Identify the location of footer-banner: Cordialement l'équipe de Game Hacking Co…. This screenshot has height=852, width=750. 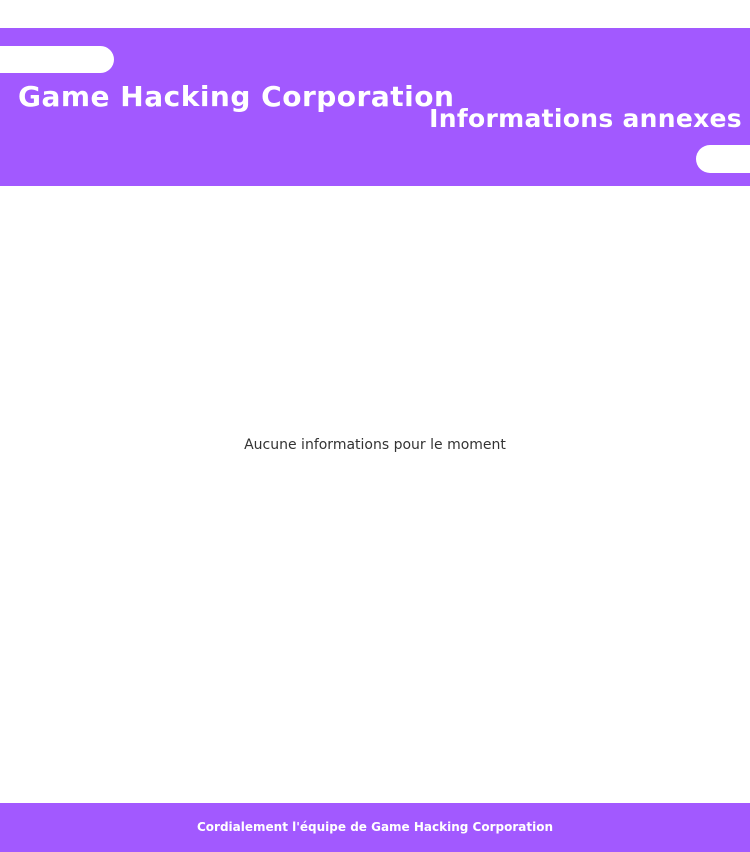
(375, 827).